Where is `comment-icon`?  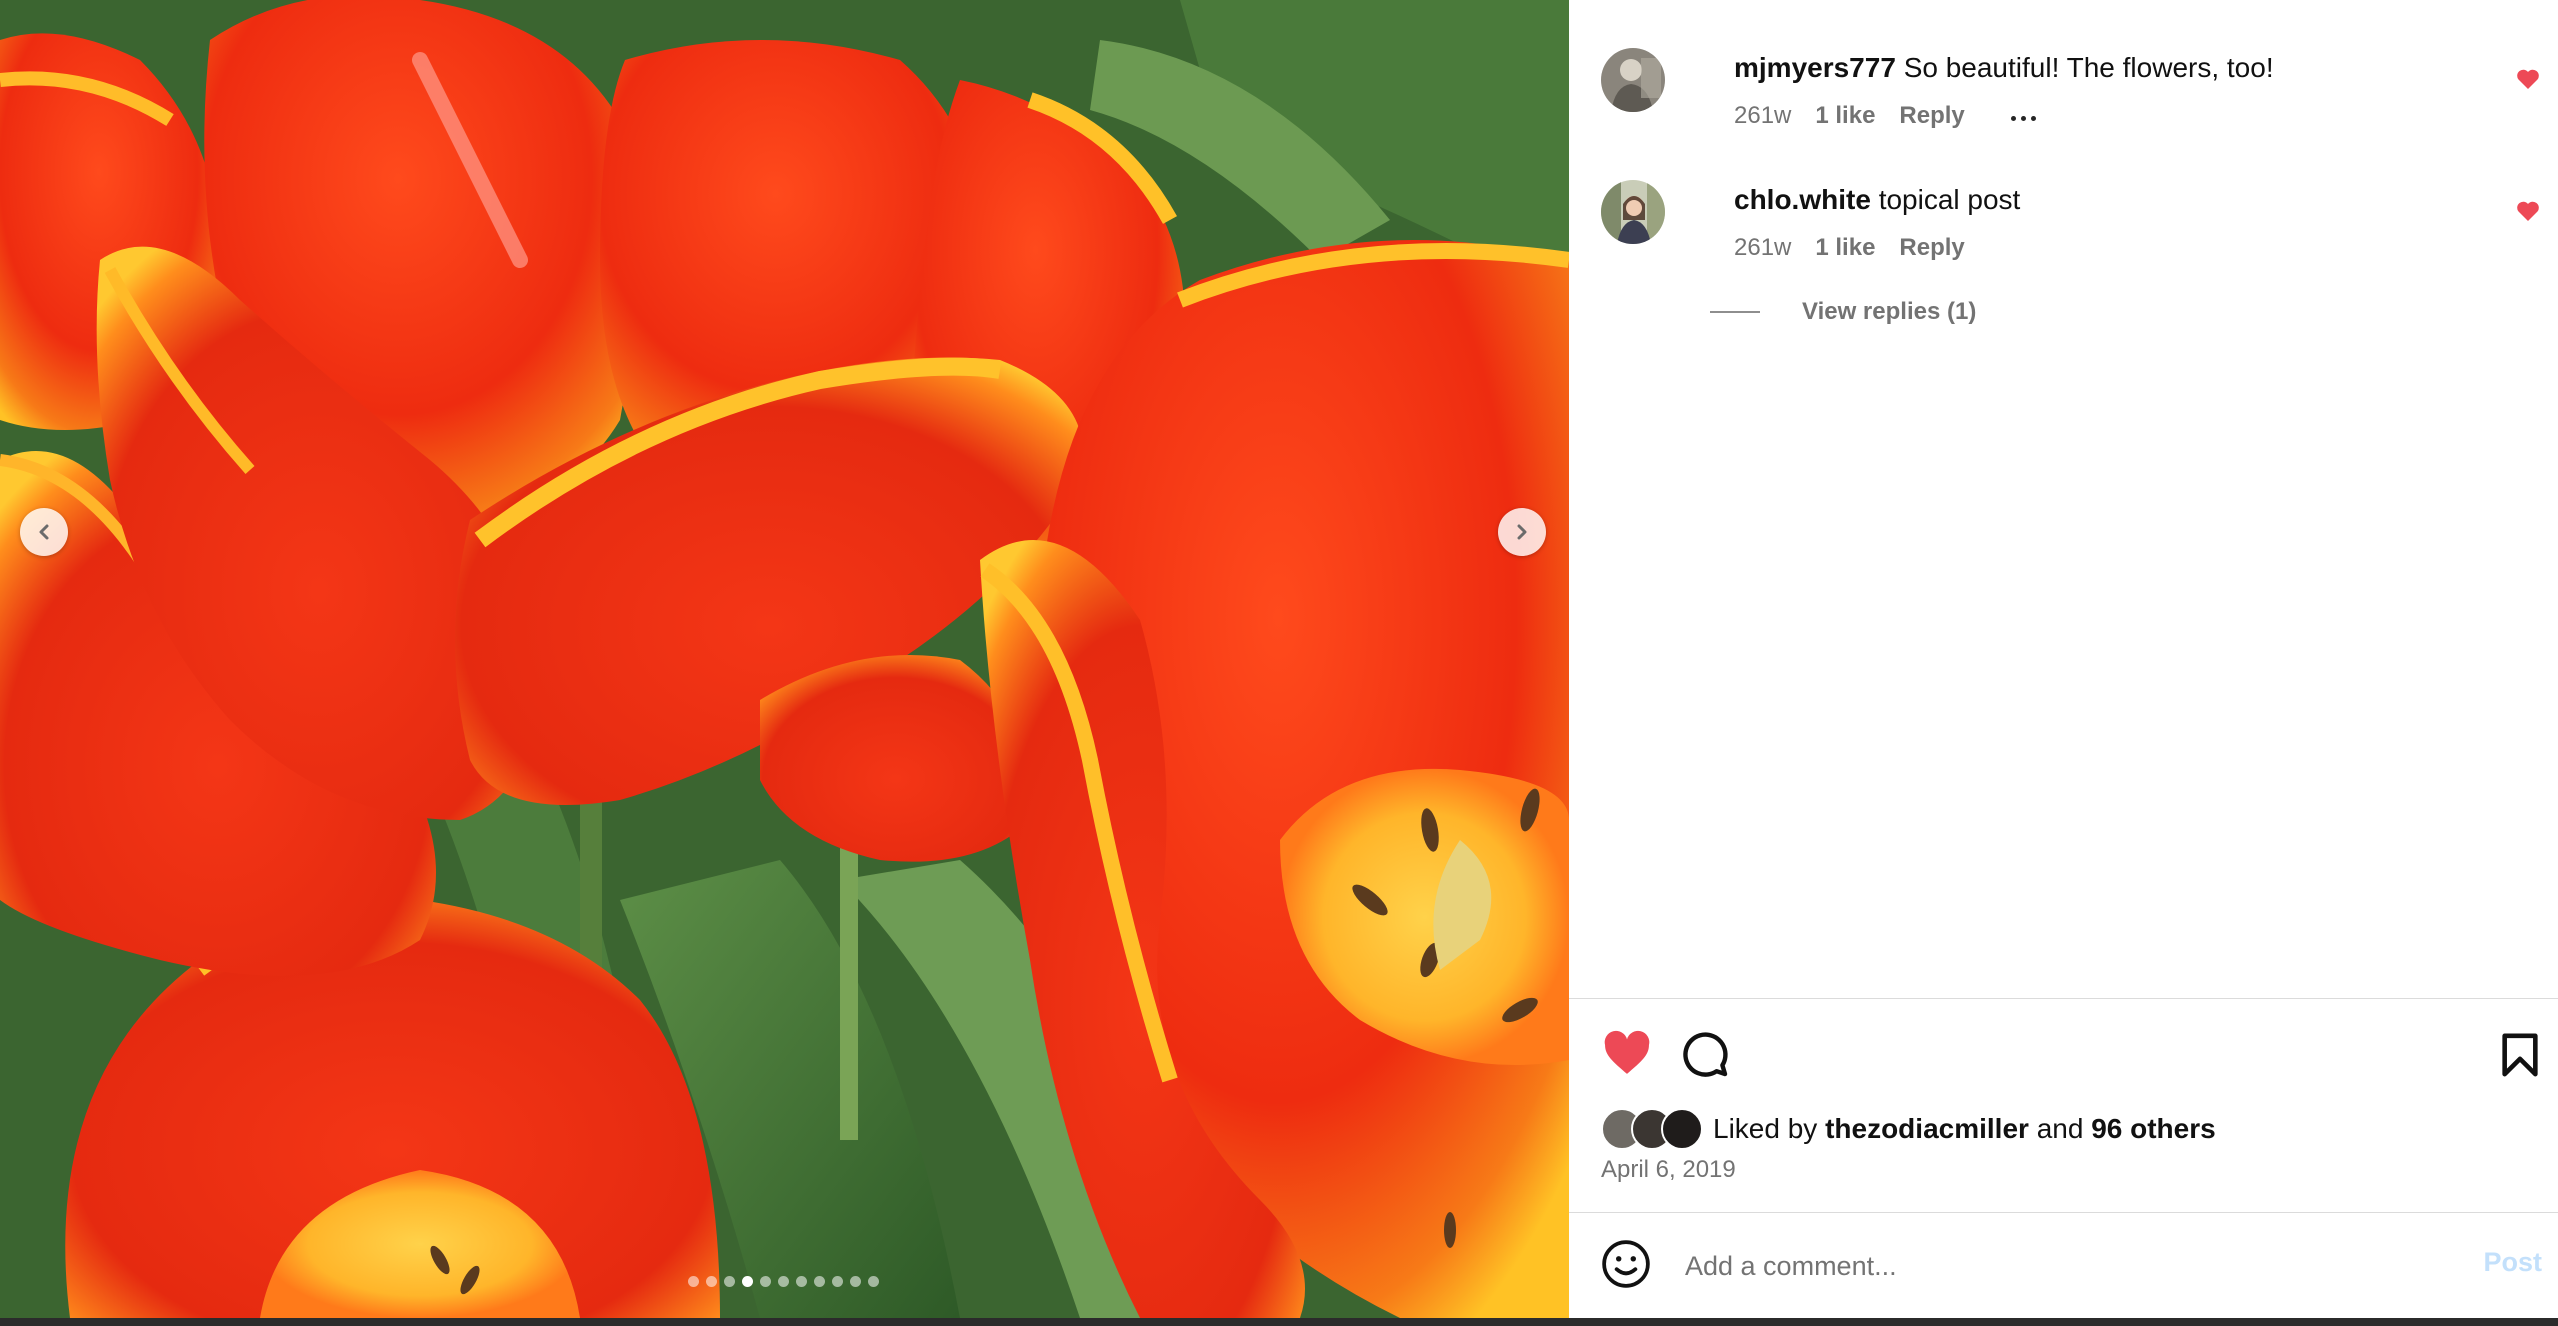
comment-icon is located at coordinates (1705, 1054).